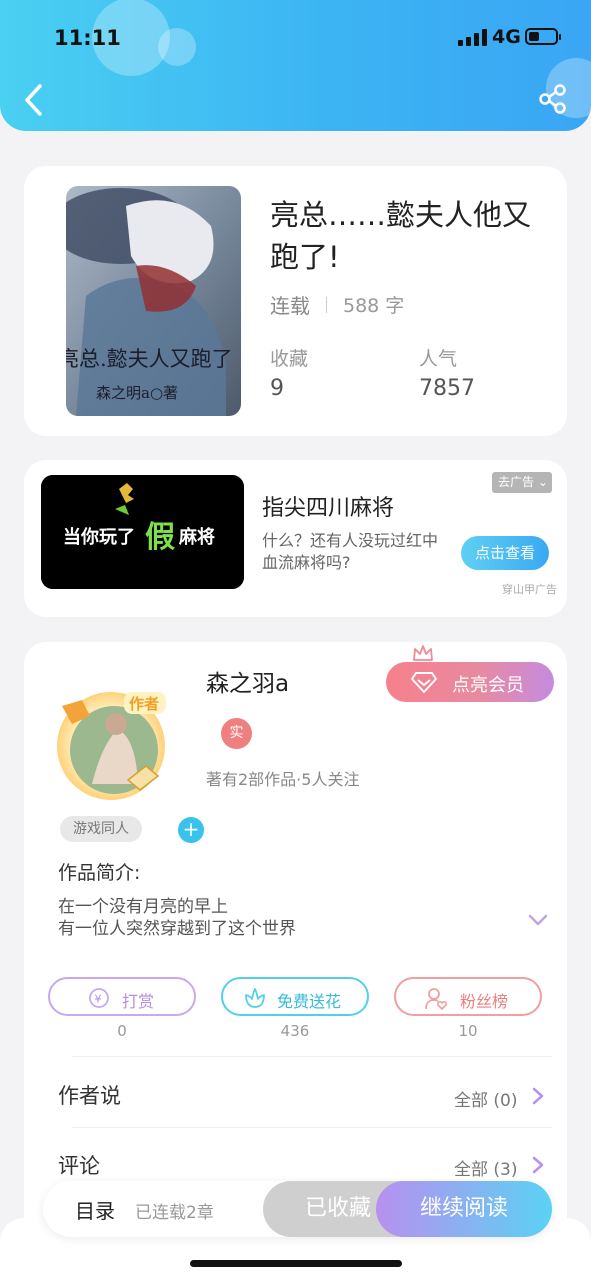 The image size is (591, 1280). Describe the element at coordinates (236, 733) in the screenshot. I see `verified-badge: 实` at that location.